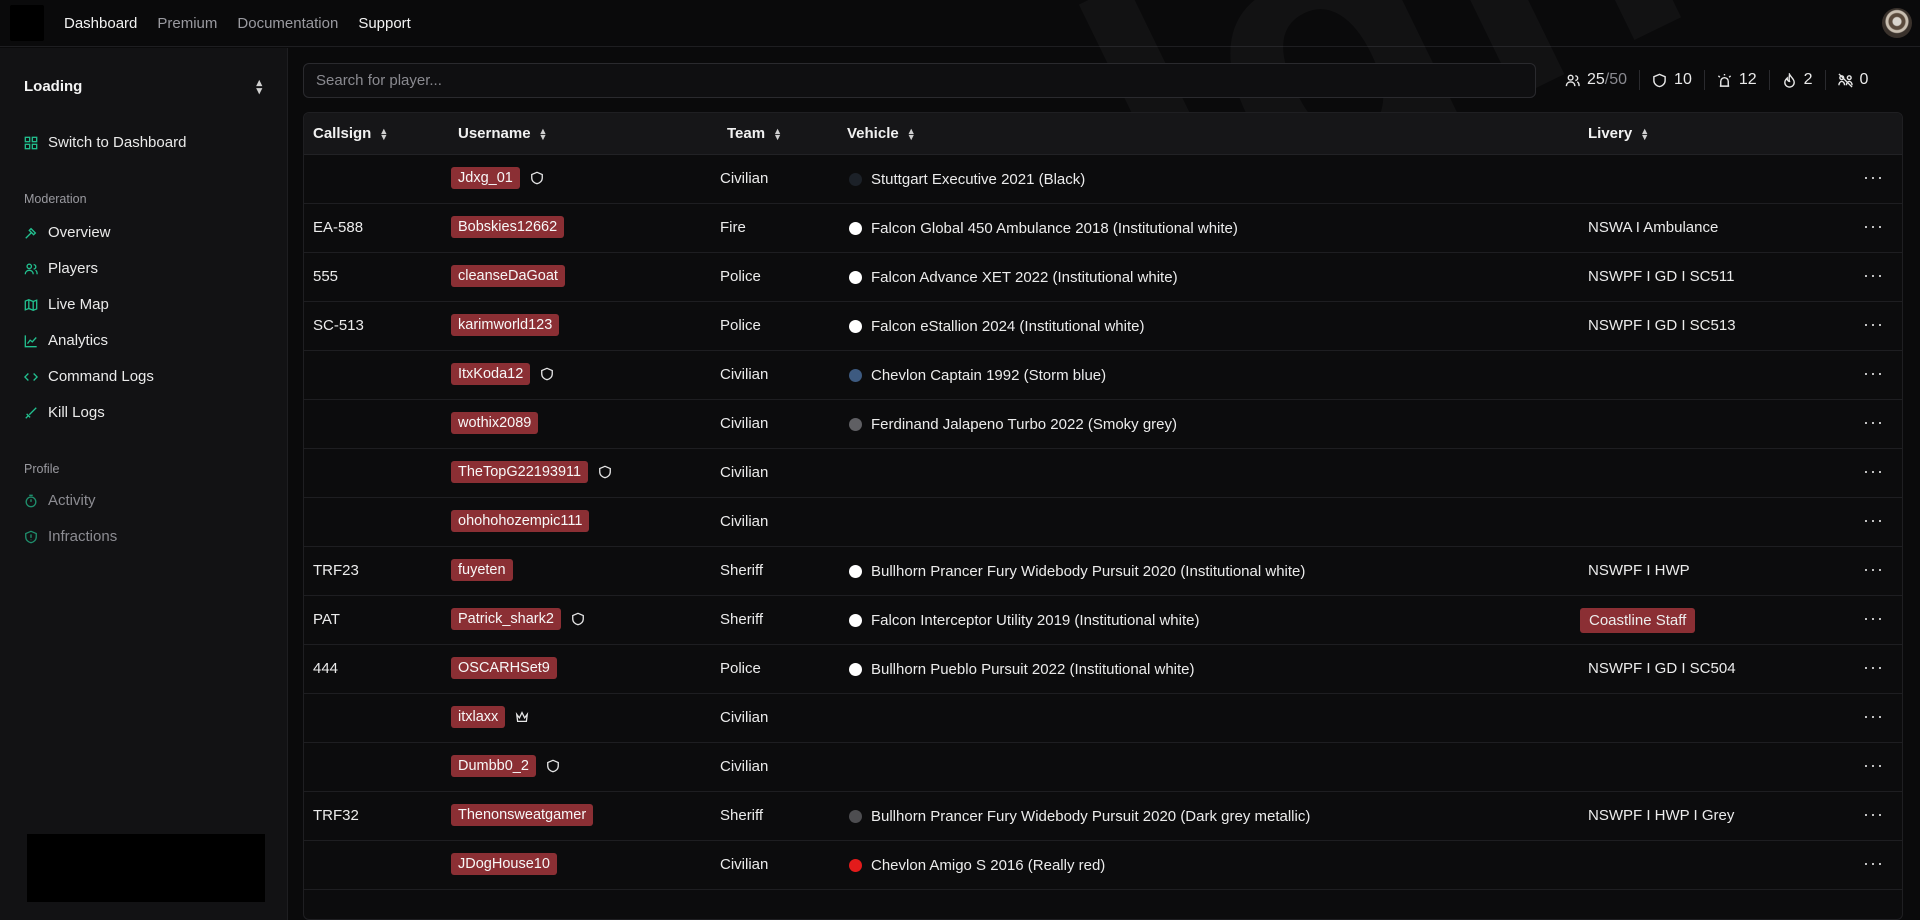 This screenshot has height=920, width=1920. I want to click on staff-count: 10, so click(1683, 79).